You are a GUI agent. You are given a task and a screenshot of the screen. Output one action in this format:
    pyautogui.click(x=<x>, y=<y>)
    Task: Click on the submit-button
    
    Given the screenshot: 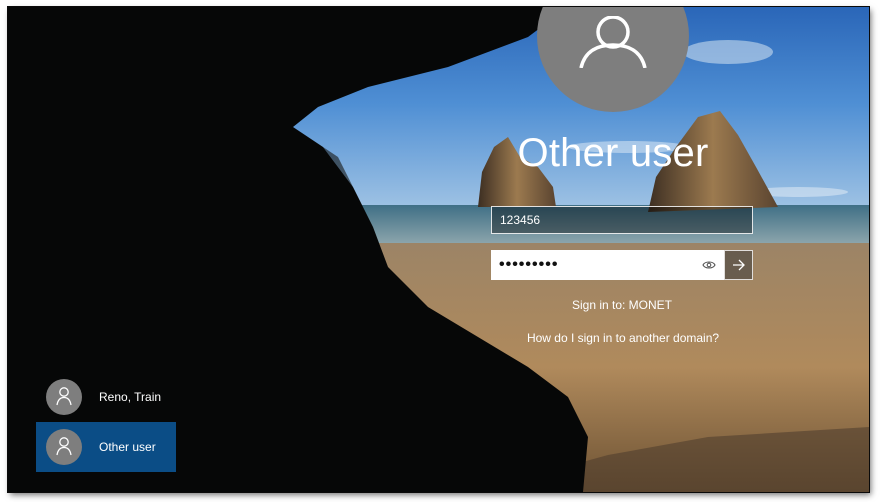 What is the action you would take?
    pyautogui.click(x=738, y=265)
    